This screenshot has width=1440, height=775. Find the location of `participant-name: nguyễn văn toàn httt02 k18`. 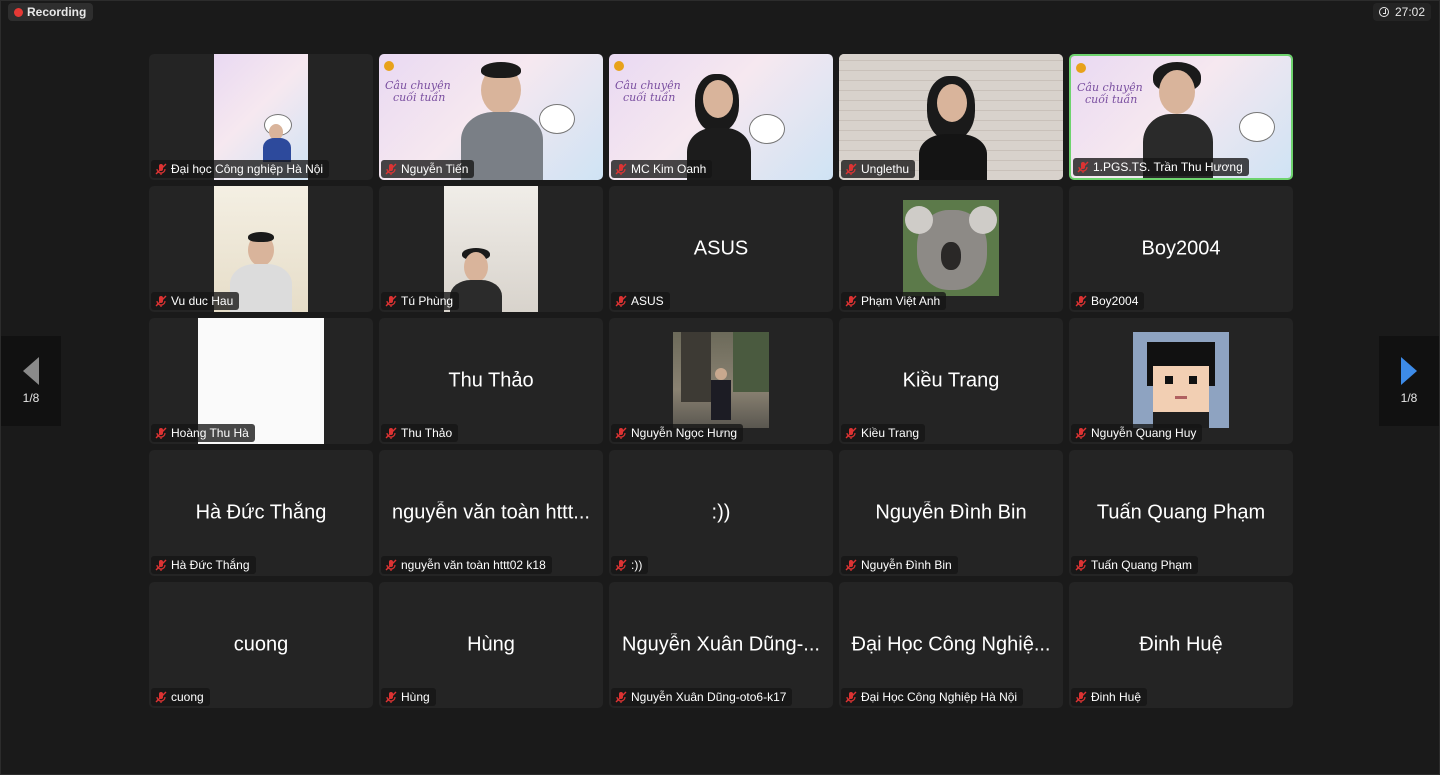

participant-name: nguyễn văn toàn httt02 k18 is located at coordinates (473, 565).